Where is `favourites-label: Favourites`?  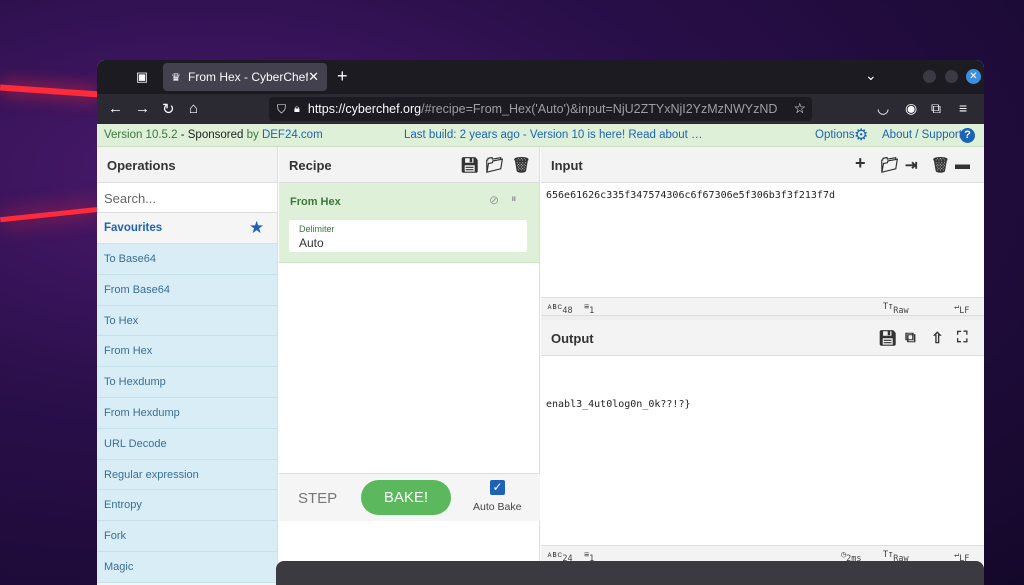 favourites-label: Favourites is located at coordinates (133, 228).